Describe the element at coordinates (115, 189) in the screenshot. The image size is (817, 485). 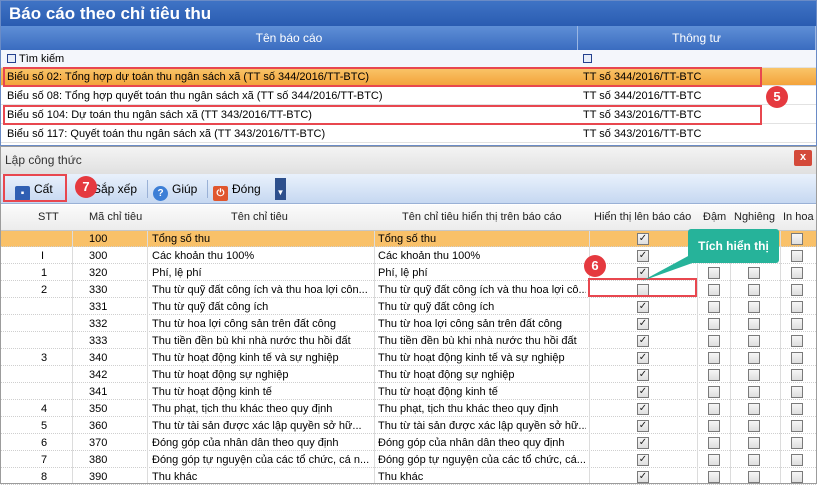
I see `sort-button: Sắp xếp` at that location.